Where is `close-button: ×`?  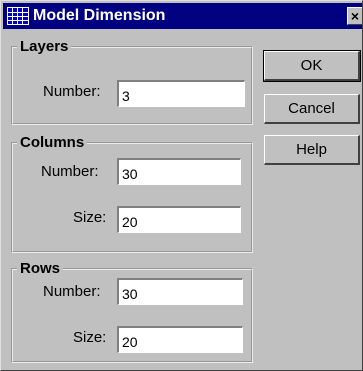 close-button: × is located at coordinates (354, 16).